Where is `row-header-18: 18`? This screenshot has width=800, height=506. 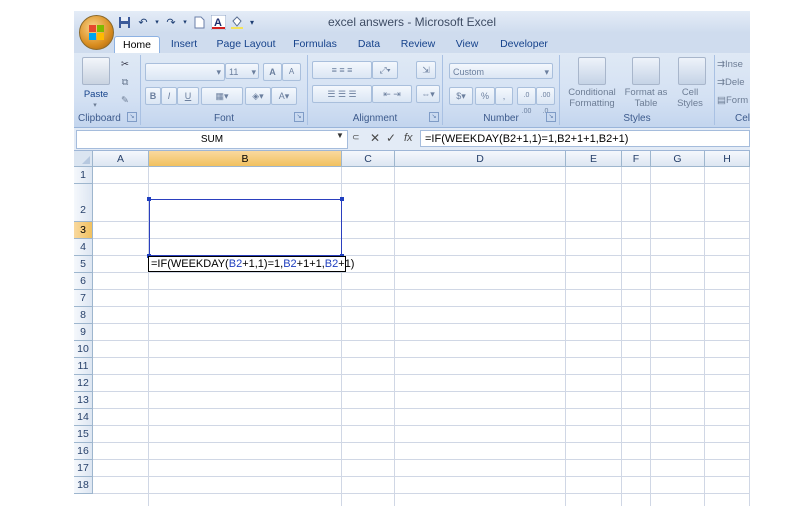 row-header-18: 18 is located at coordinates (83, 485).